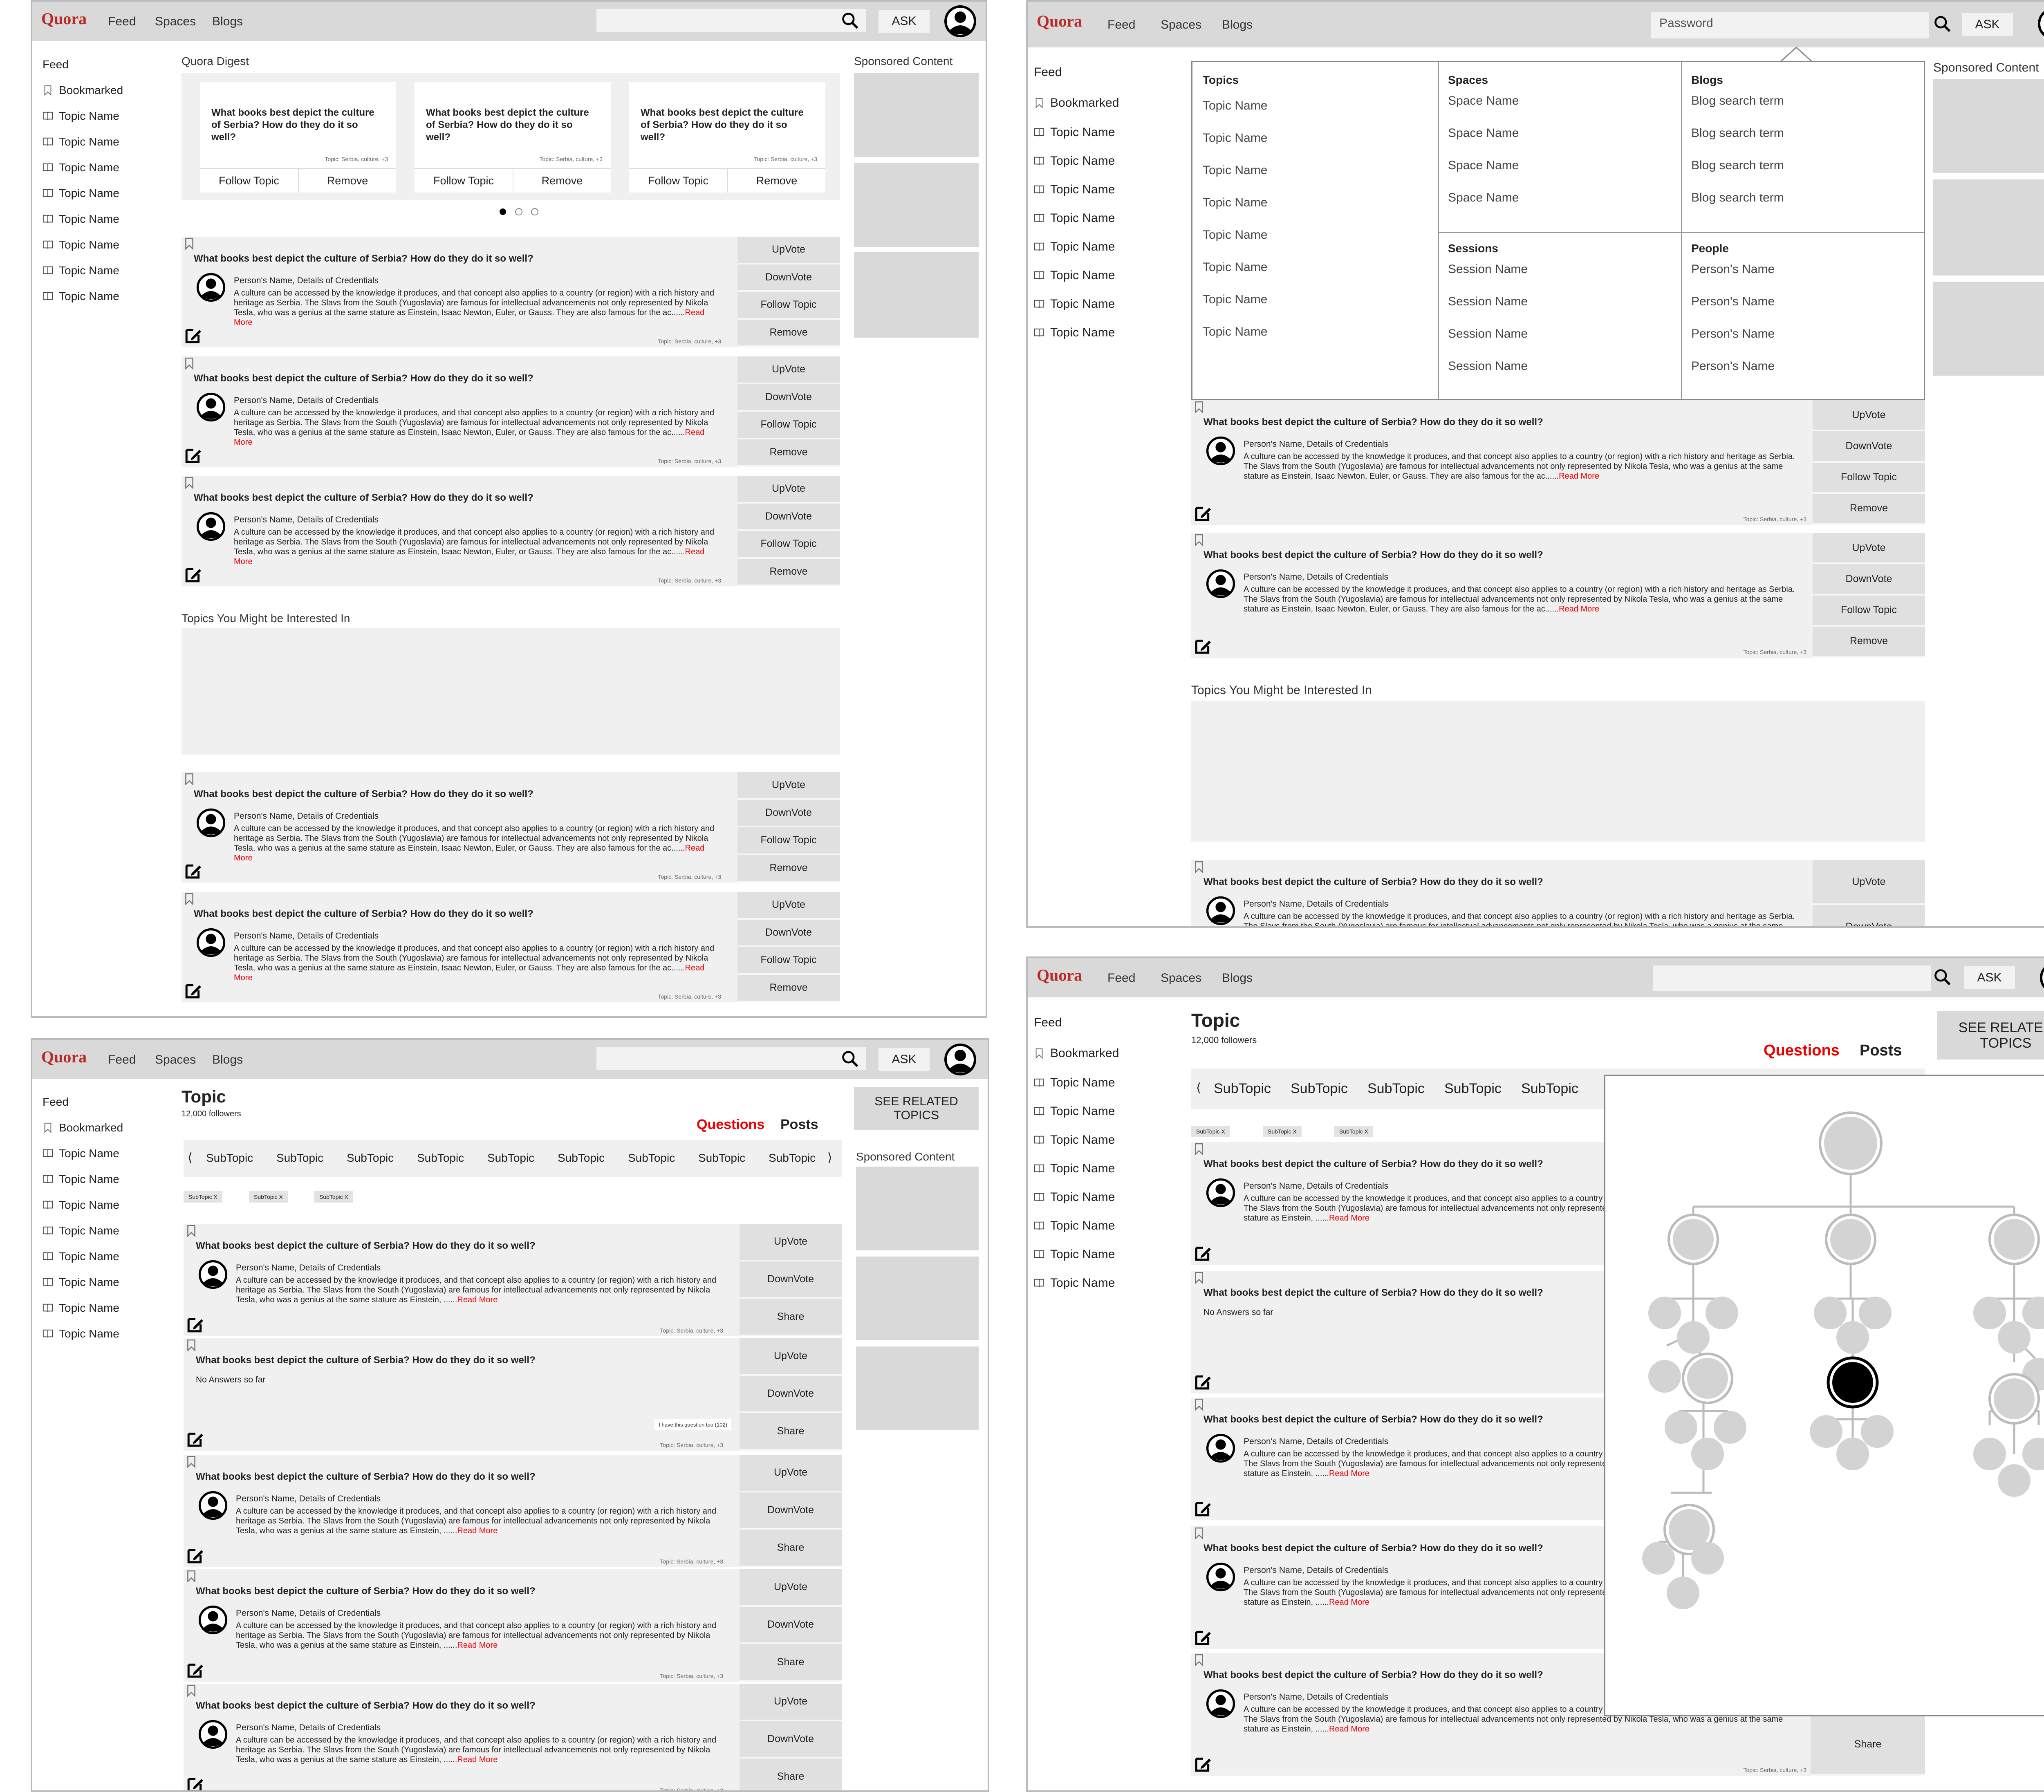 The image size is (2044, 1792). What do you see at coordinates (791, 1549) in the screenshot?
I see `share-button: Share` at bounding box center [791, 1549].